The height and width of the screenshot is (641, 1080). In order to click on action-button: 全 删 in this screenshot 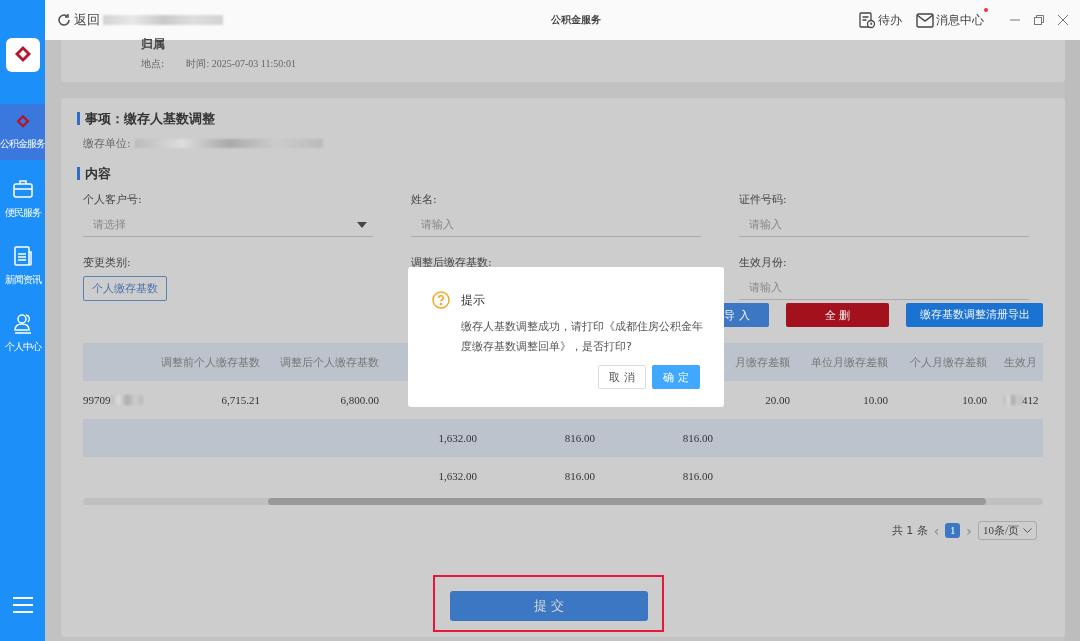, I will do `click(837, 315)`.